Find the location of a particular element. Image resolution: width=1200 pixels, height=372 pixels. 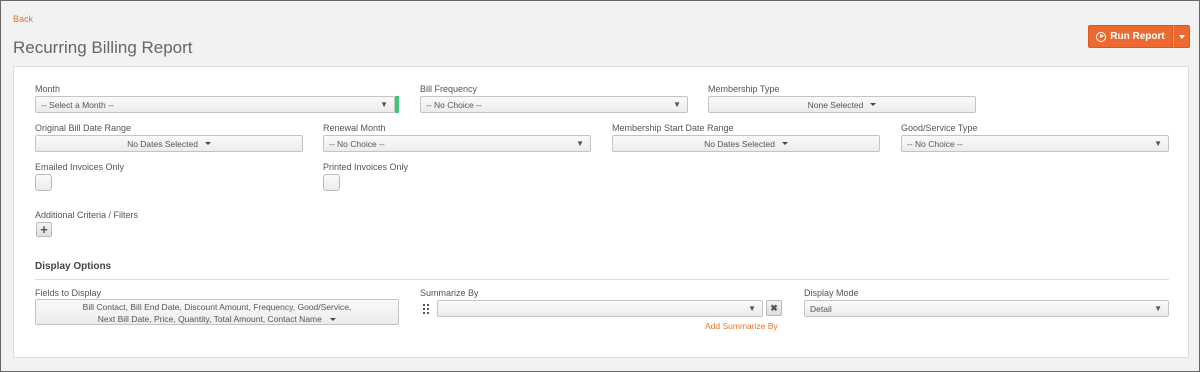

original-bill-date-range-picker: No Dates Selected is located at coordinates (169, 143).